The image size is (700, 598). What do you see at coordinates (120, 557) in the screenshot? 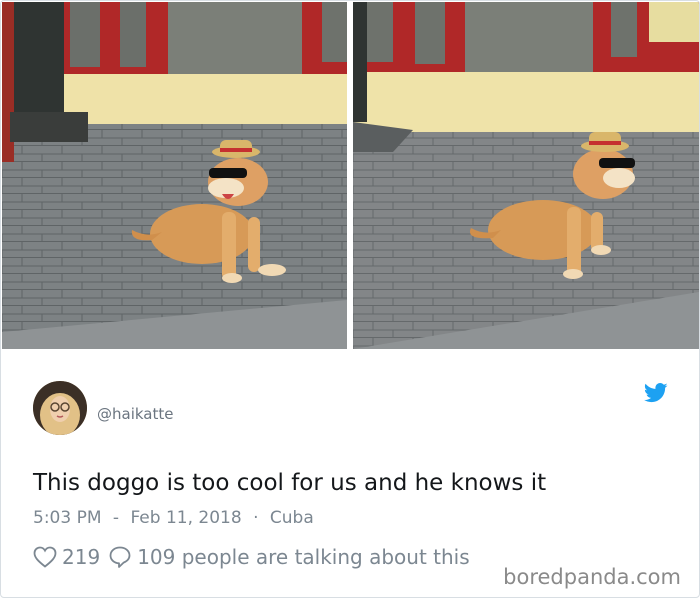
I see `speech-bubble-icon` at bounding box center [120, 557].